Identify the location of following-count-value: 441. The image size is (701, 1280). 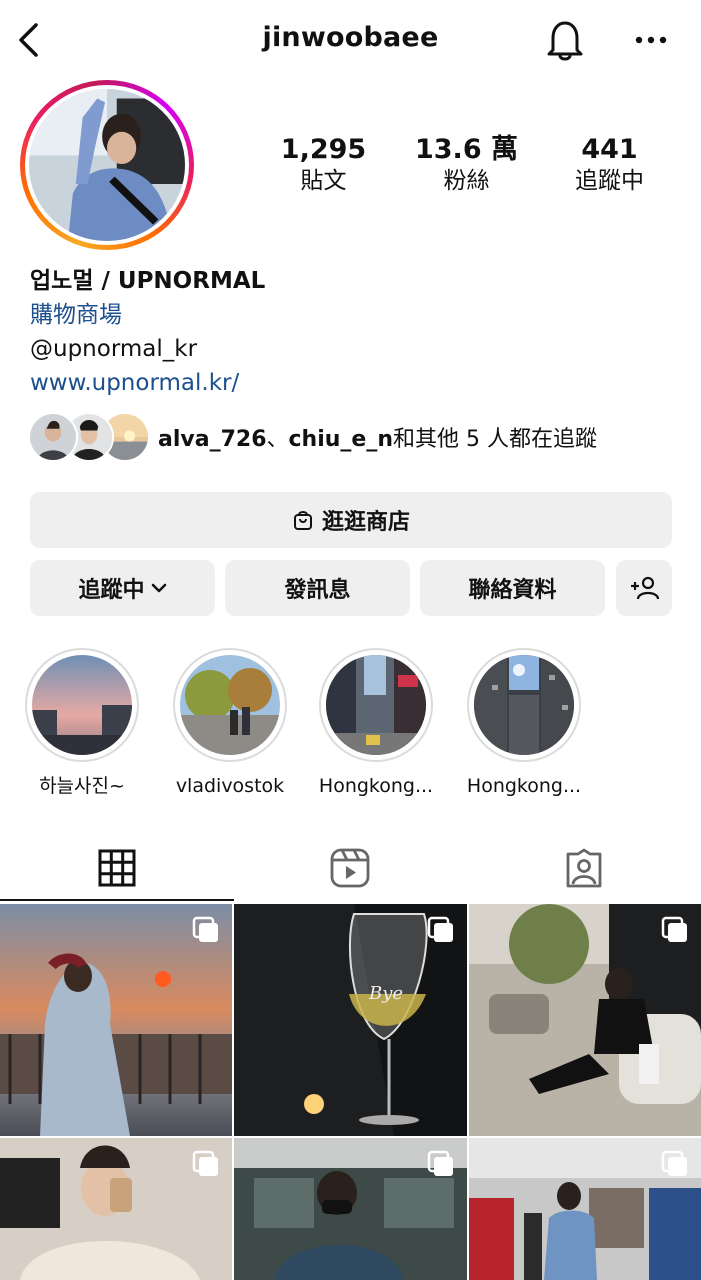
(609, 149).